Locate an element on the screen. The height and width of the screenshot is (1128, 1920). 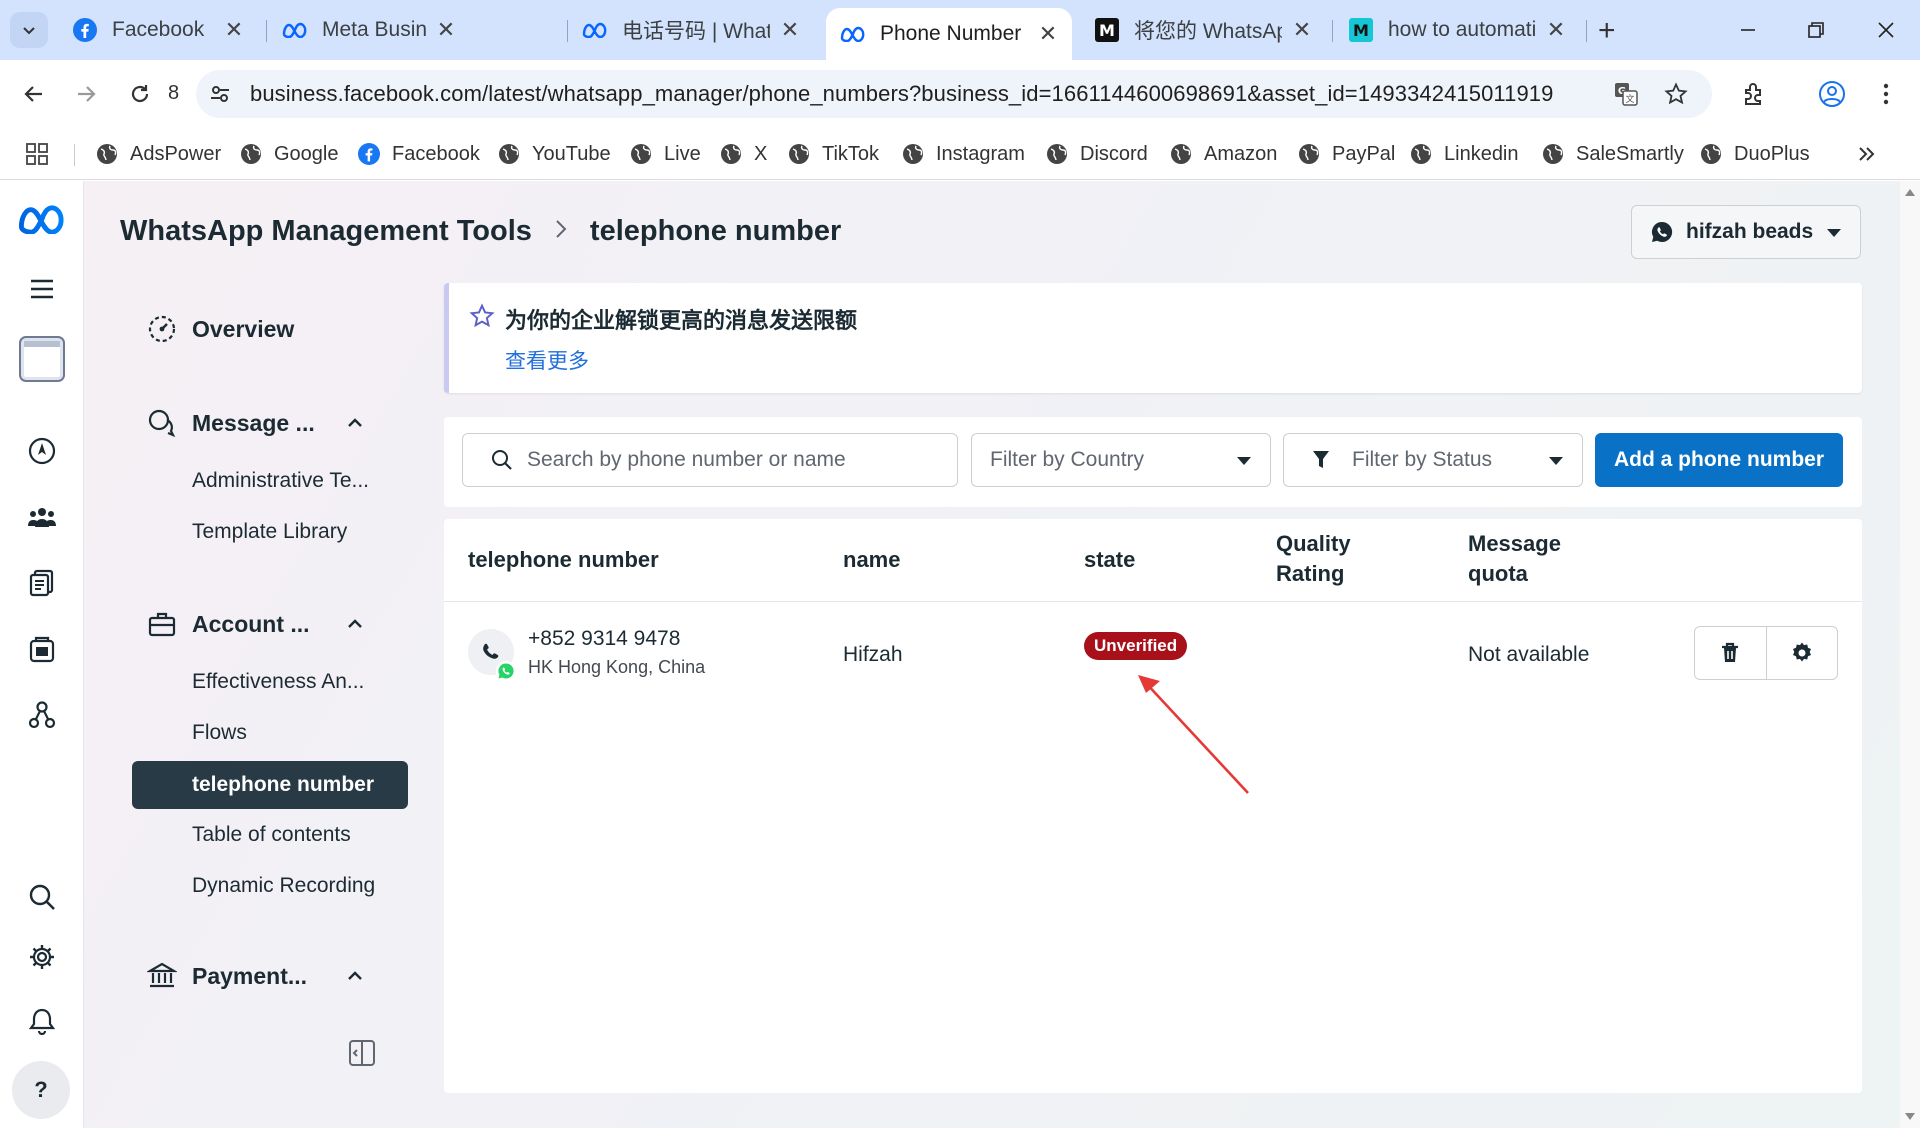
reload-button is located at coordinates (140, 94).